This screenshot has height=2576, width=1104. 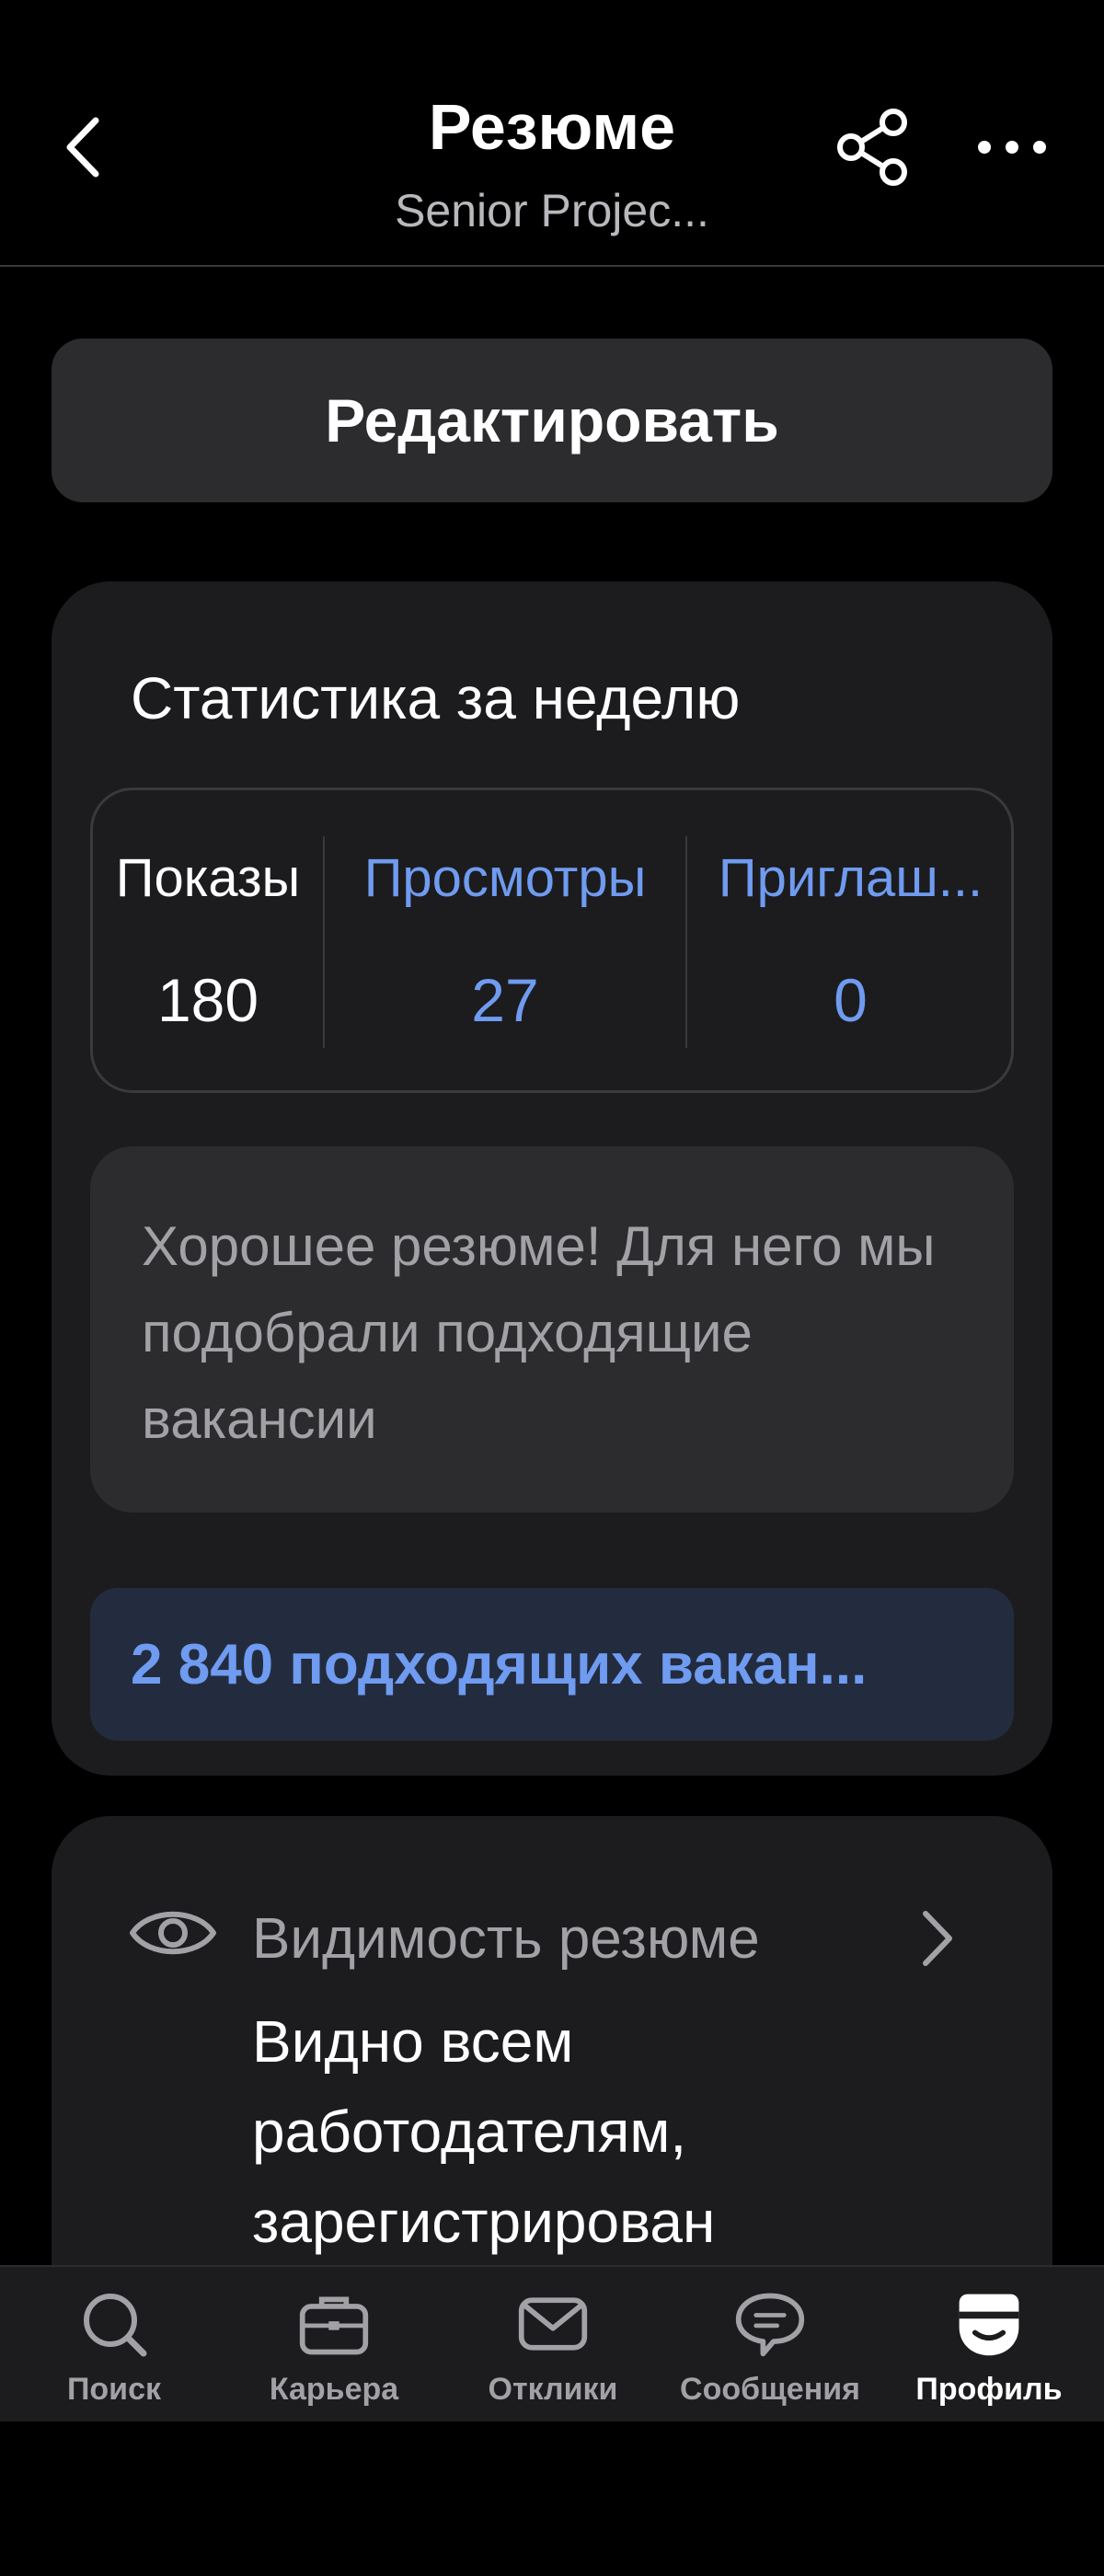 What do you see at coordinates (334, 2389) in the screenshot?
I see `tab-label: Карьера` at bounding box center [334, 2389].